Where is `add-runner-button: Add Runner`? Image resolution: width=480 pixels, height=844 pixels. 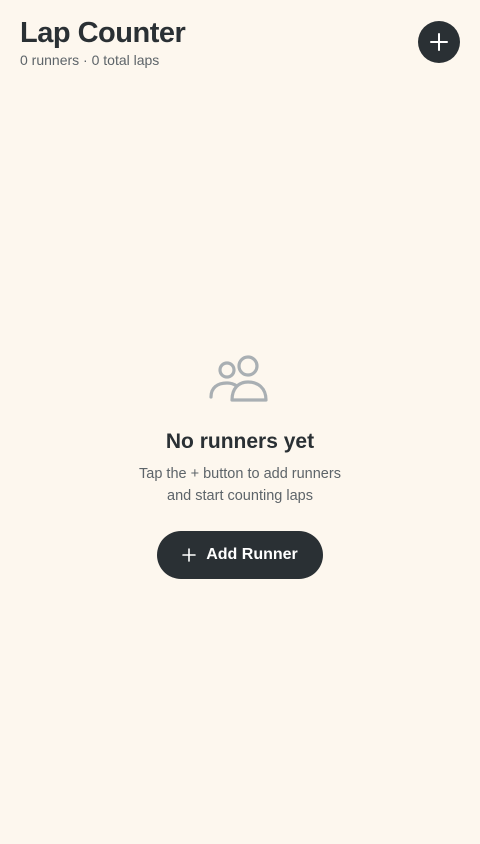 add-runner-button: Add Runner is located at coordinates (240, 555).